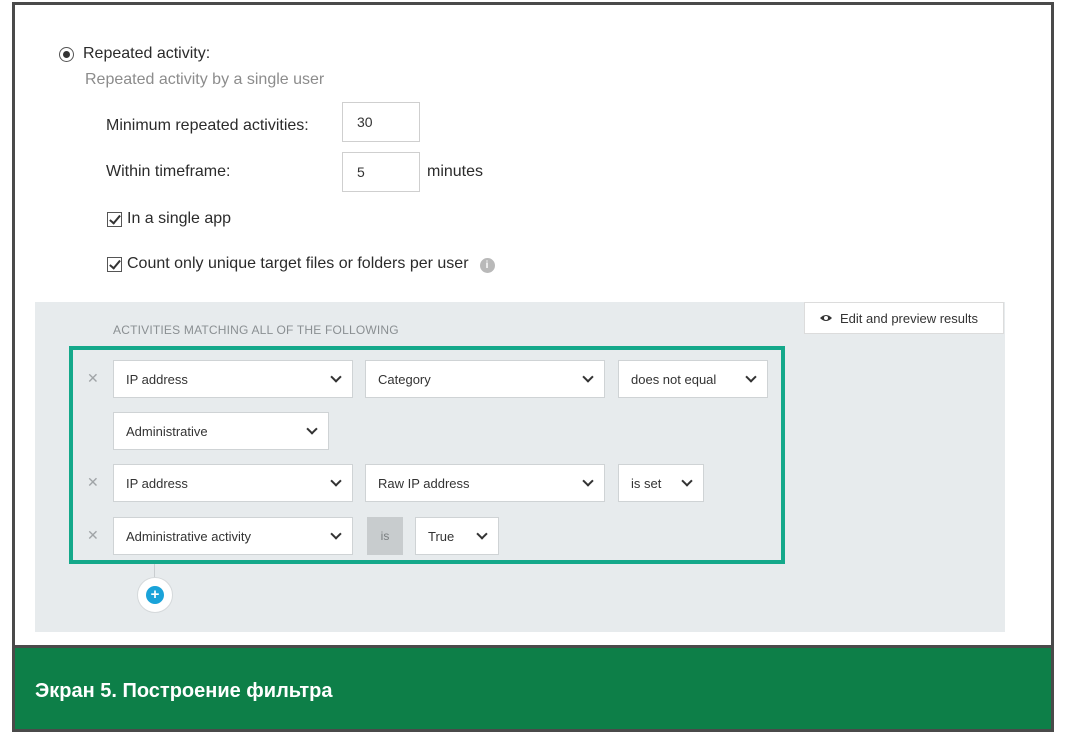 Image resolution: width=1067 pixels, height=736 pixels. What do you see at coordinates (485, 379) in the screenshot?
I see `rule-1-subfield-select: Category` at bounding box center [485, 379].